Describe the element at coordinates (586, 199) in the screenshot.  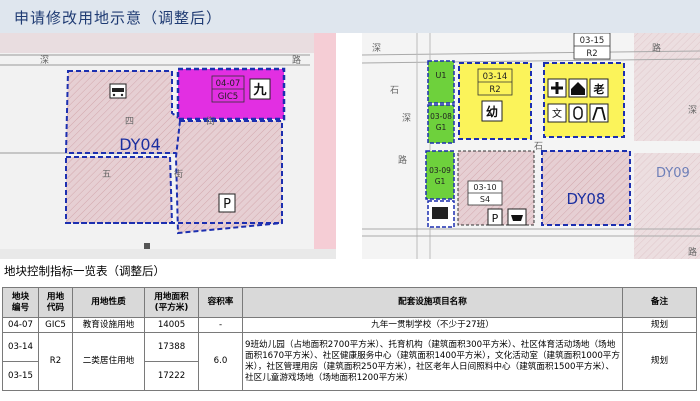
I see `district-label-dy08: DY08` at that location.